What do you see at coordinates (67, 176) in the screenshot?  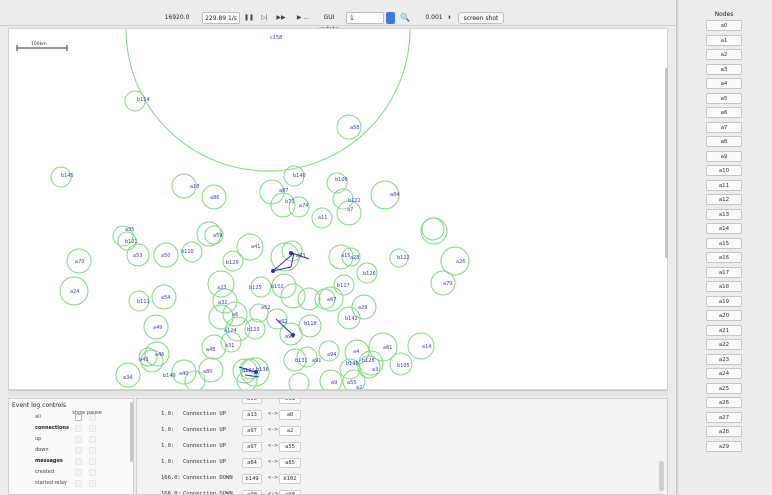 I see `node-label: b145` at bounding box center [67, 176].